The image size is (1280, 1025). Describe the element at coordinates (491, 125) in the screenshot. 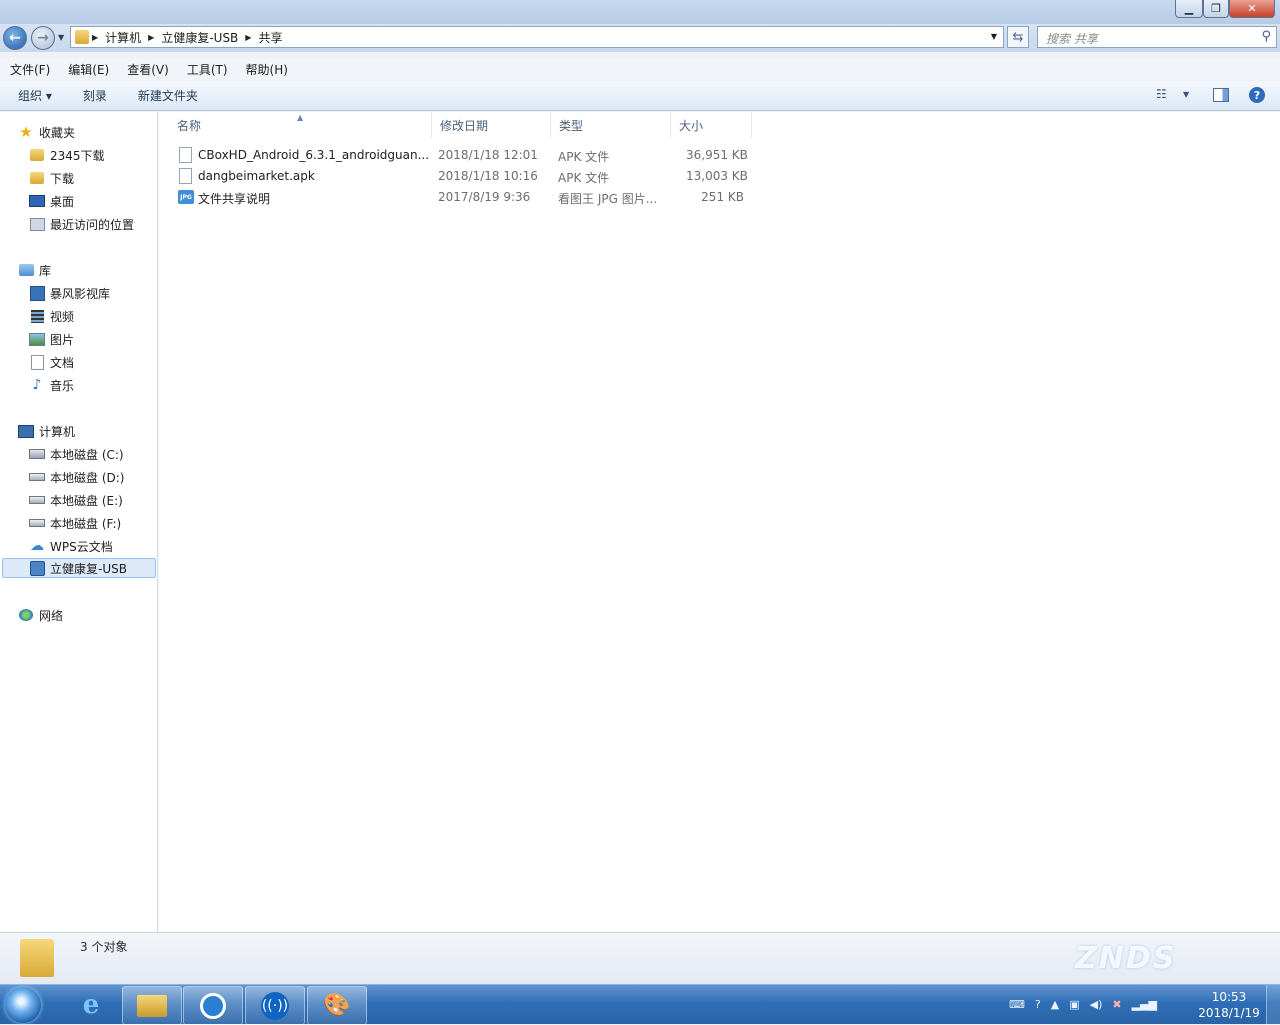

I see `column-header-modified: 修改日期` at that location.